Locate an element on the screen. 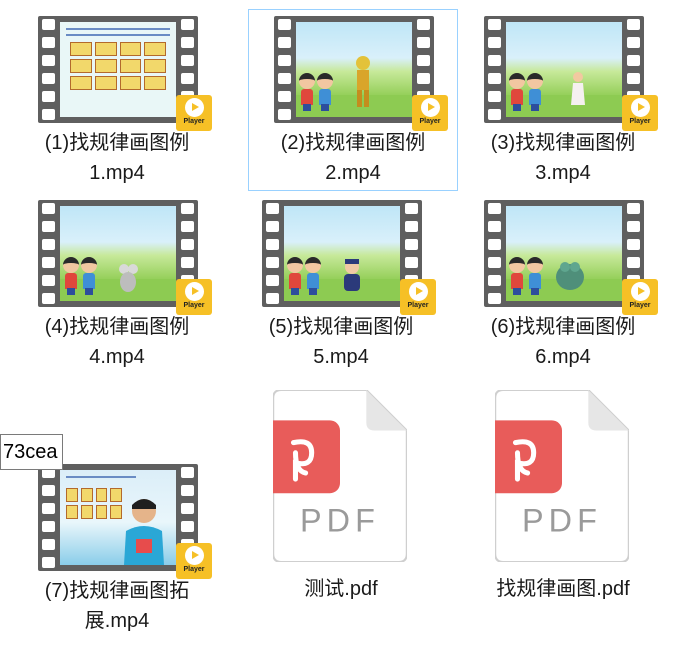 Image resolution: width=677 pixels, height=652 pixels. file-name: (2)找规律画图例 2.mp4 is located at coordinates (353, 158).